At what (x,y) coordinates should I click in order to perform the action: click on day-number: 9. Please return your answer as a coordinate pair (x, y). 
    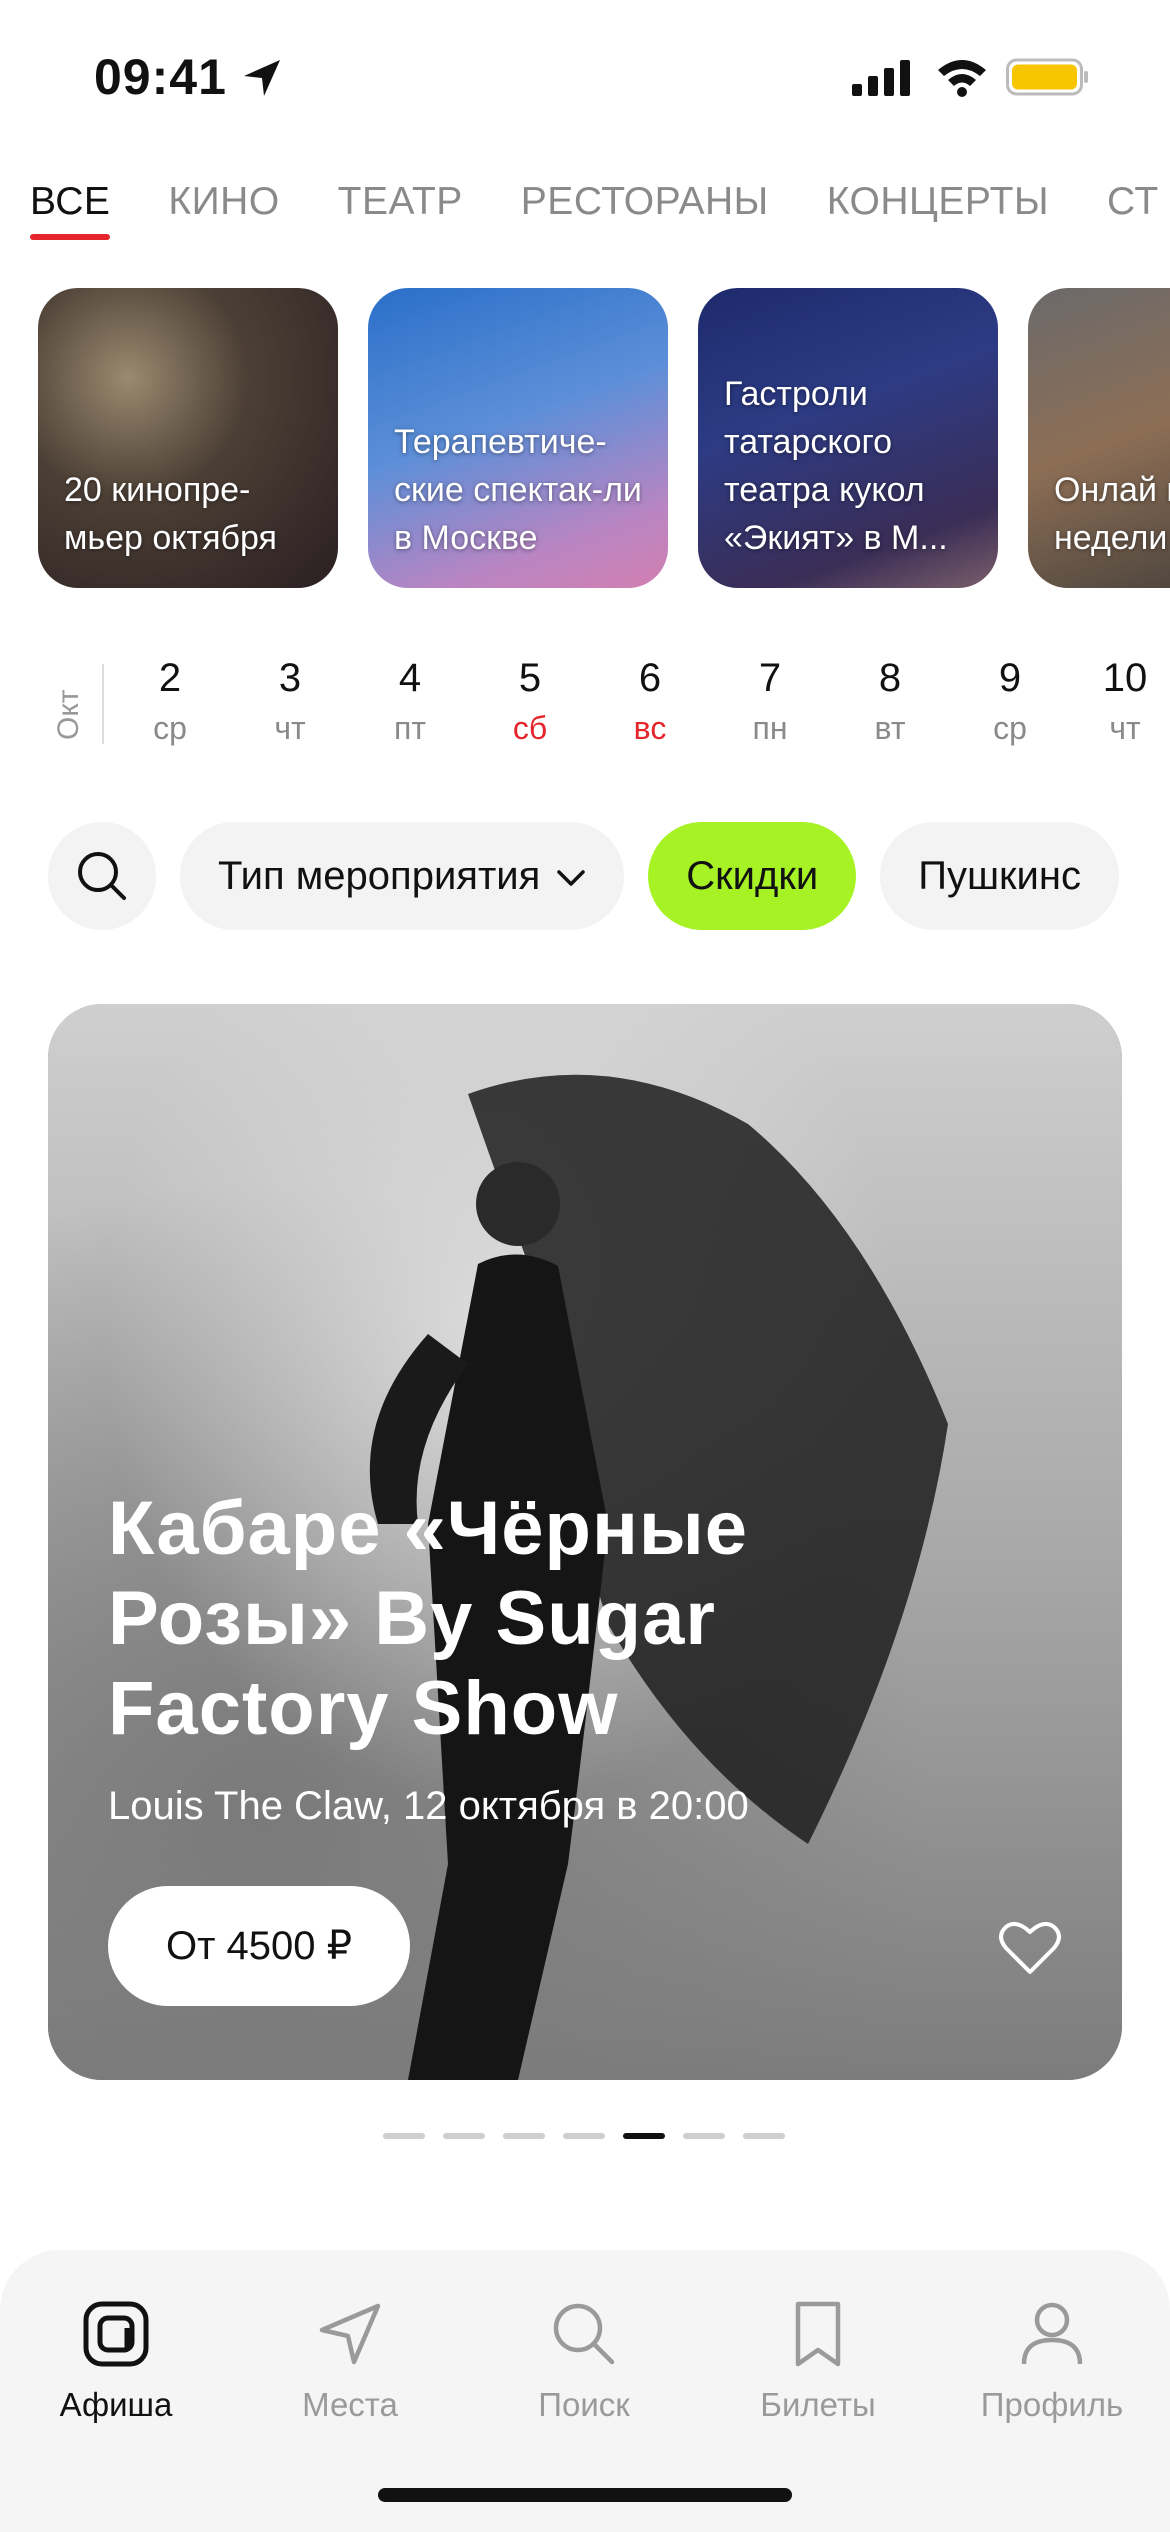
    Looking at the image, I should click on (1010, 678).